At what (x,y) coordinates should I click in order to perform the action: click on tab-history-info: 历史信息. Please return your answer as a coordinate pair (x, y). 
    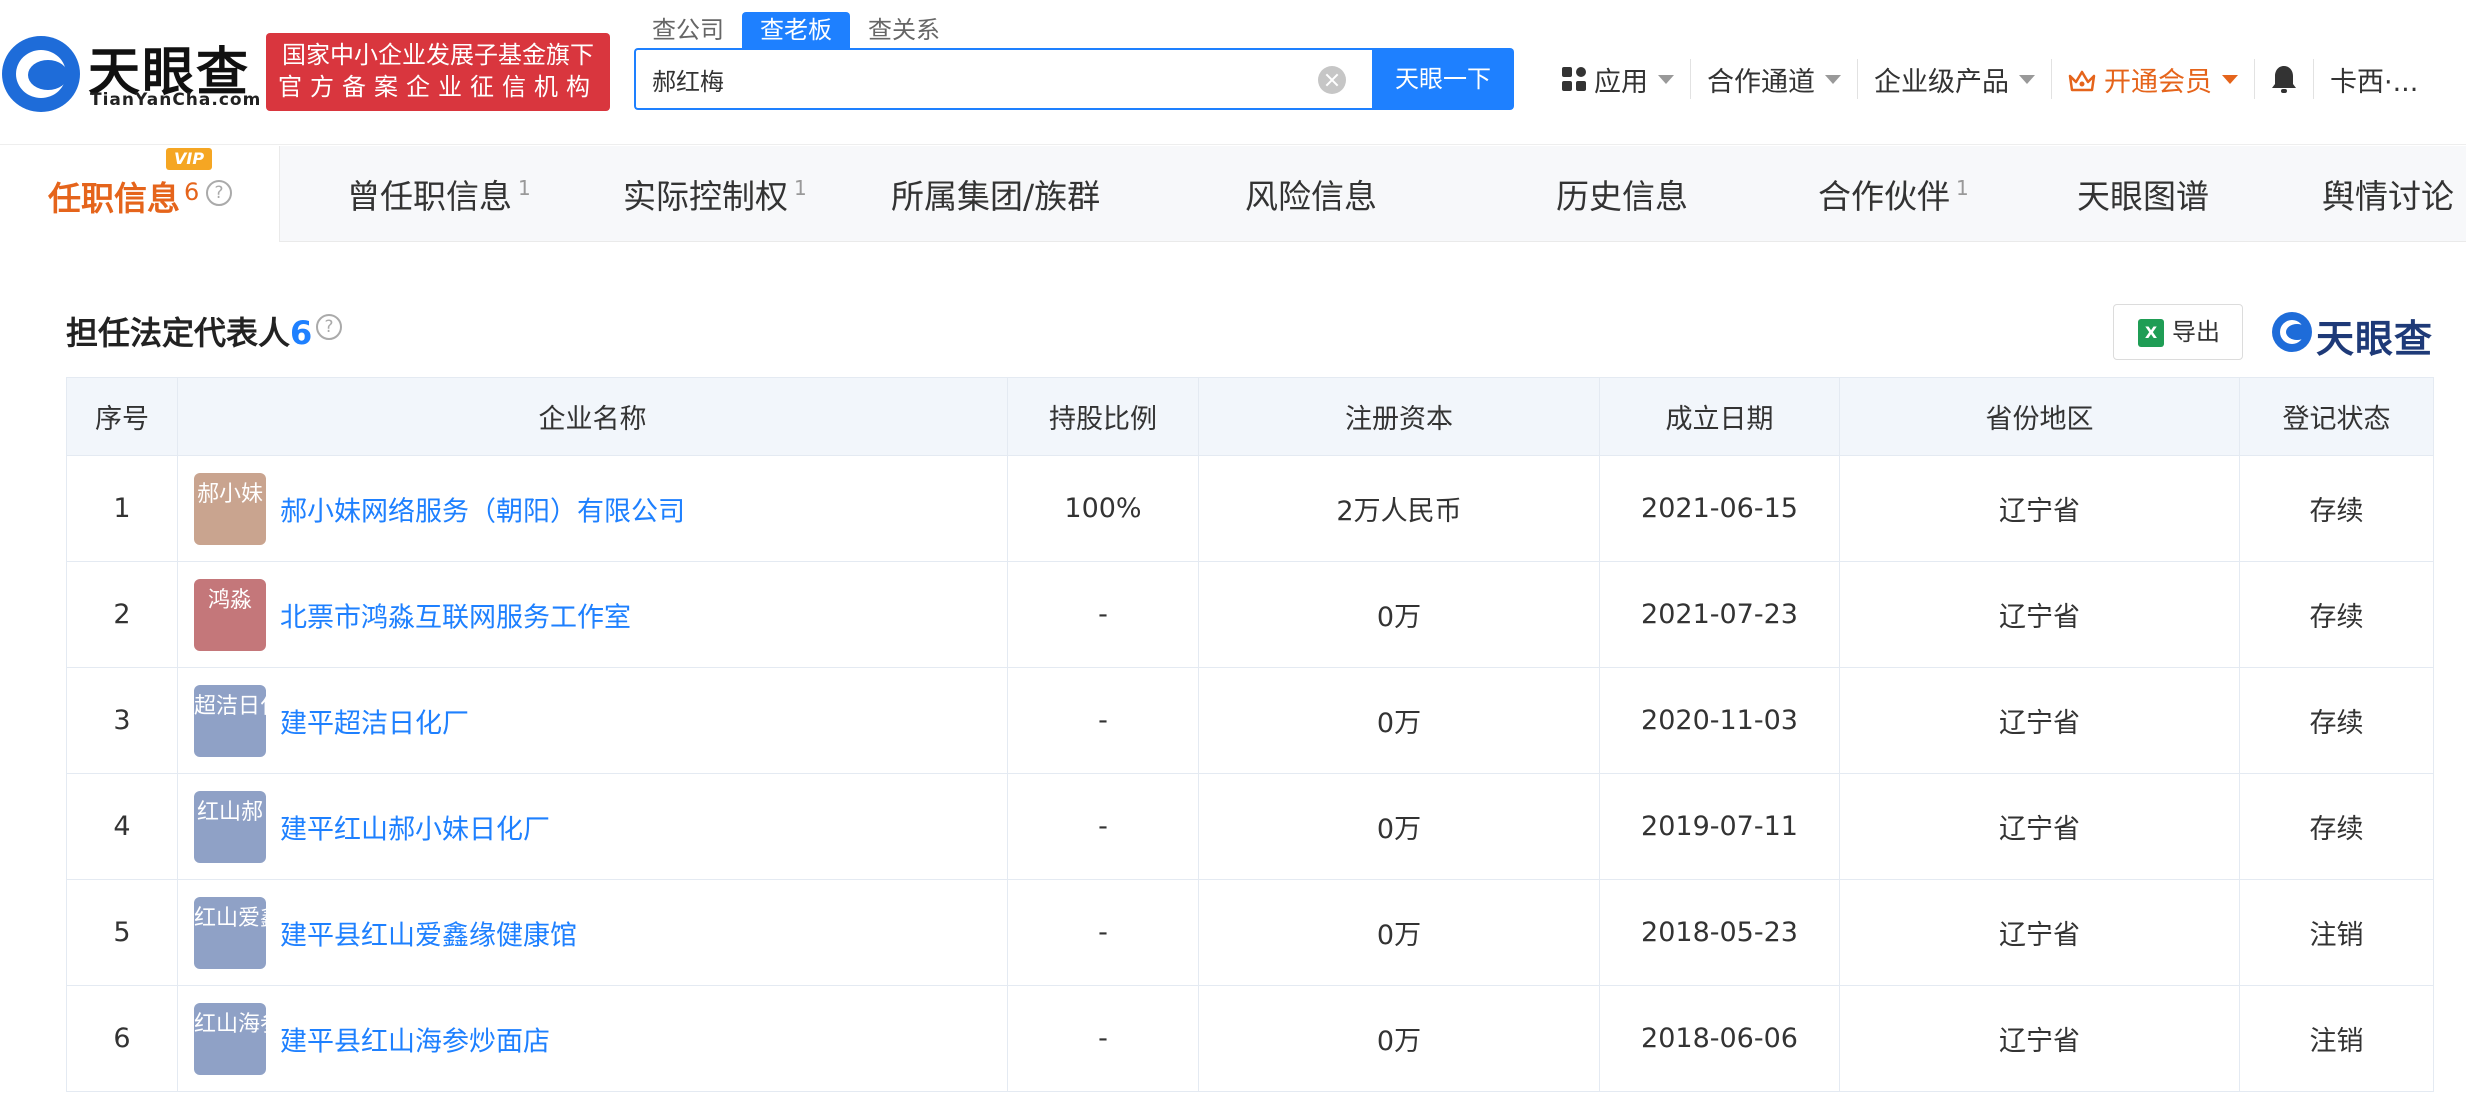
    Looking at the image, I should click on (1622, 194).